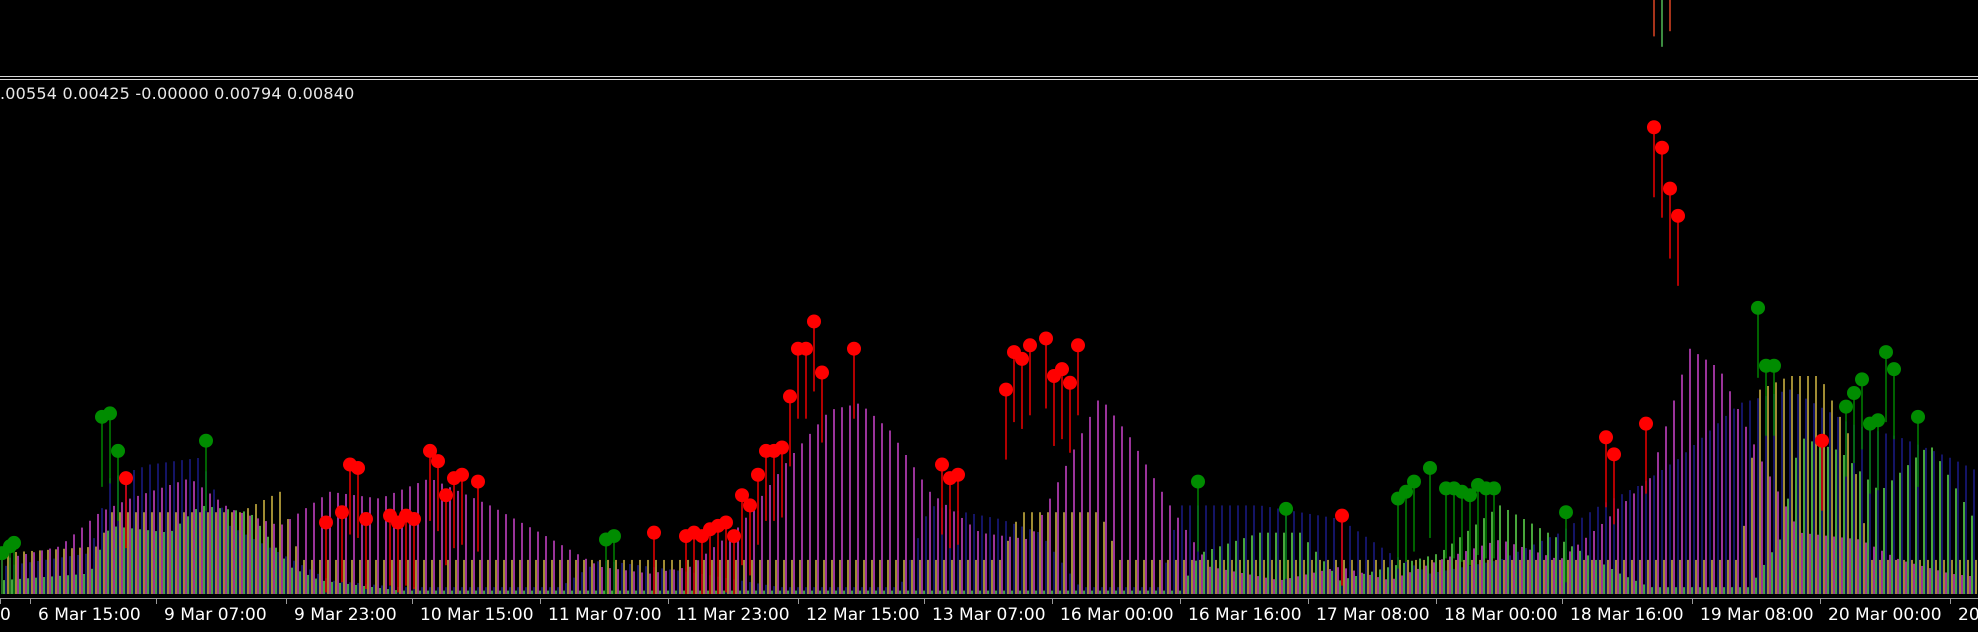  I want to click on time-axis-label: 0, so click(5, 615).